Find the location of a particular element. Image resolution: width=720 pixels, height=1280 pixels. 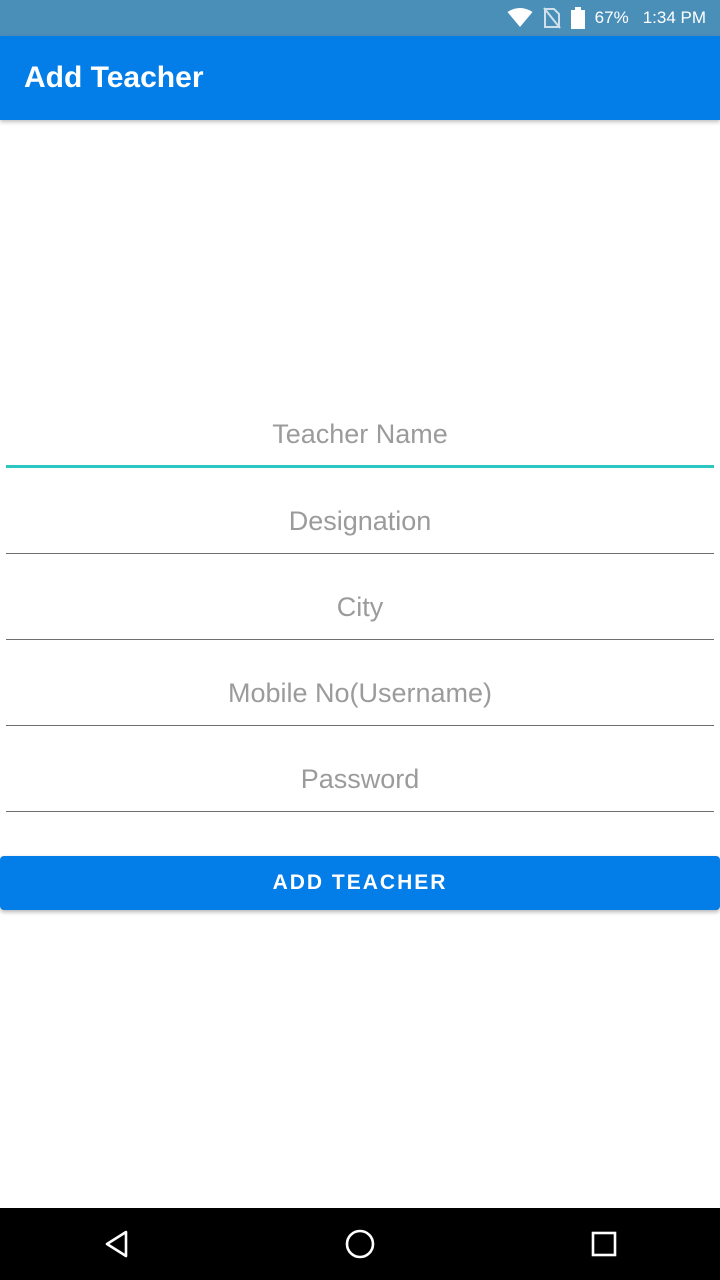

battery-icon is located at coordinates (577, 18).